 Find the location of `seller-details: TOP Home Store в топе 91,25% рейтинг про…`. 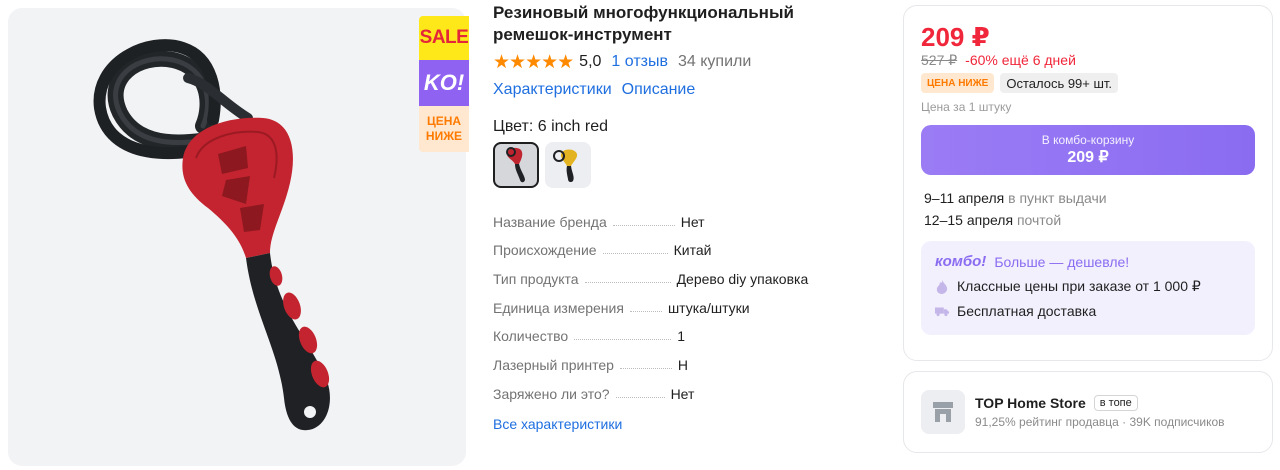

seller-details: TOP Home Store в топе 91,25% рейтинг про… is located at coordinates (1100, 412).